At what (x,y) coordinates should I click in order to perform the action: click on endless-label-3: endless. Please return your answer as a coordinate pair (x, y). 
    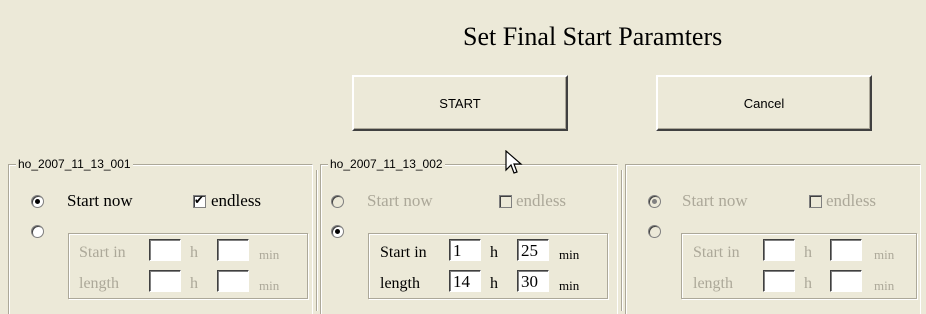
    Looking at the image, I should click on (851, 200).